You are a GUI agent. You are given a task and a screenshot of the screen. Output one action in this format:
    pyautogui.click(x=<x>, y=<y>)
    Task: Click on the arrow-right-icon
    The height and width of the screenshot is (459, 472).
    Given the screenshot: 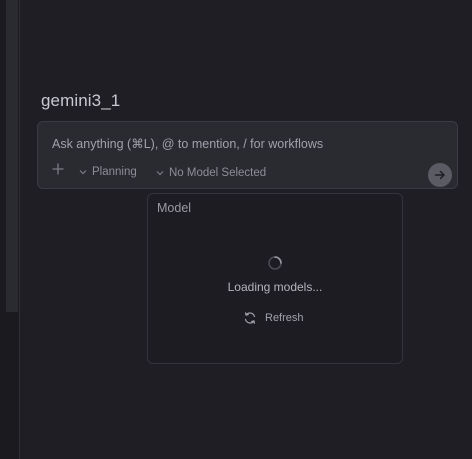 What is the action you would take?
    pyautogui.click(x=439, y=175)
    